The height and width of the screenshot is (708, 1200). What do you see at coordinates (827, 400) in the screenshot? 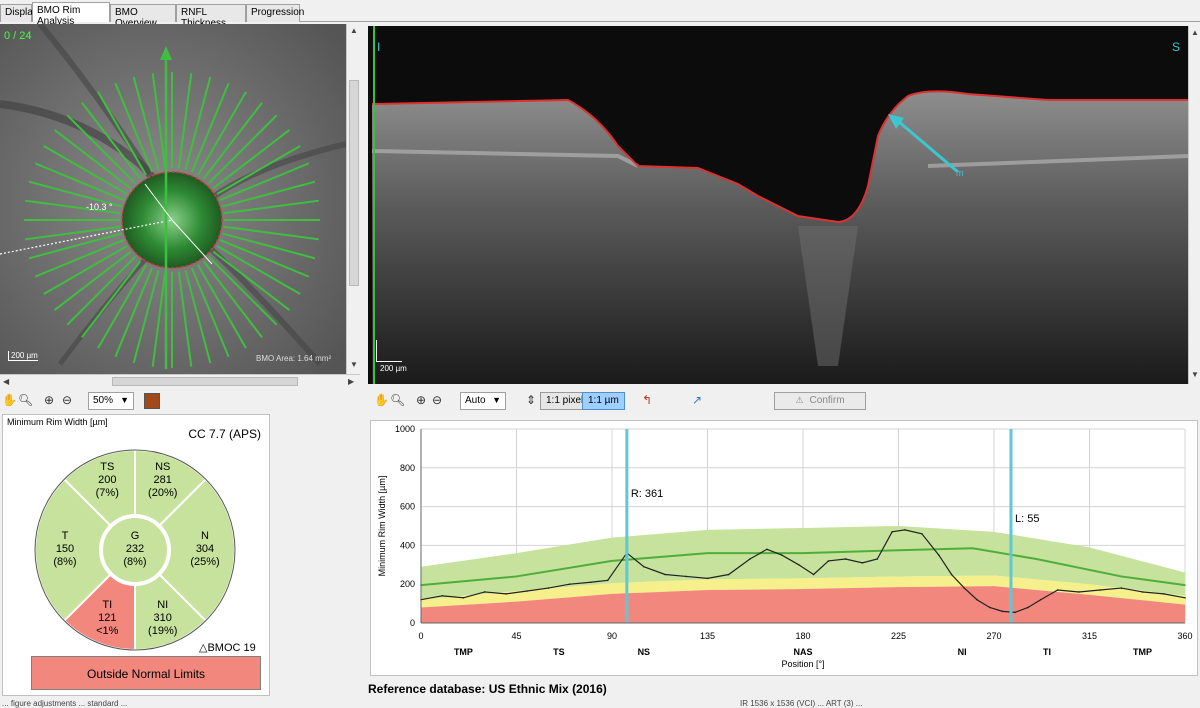
I see `button-label: Confirm` at bounding box center [827, 400].